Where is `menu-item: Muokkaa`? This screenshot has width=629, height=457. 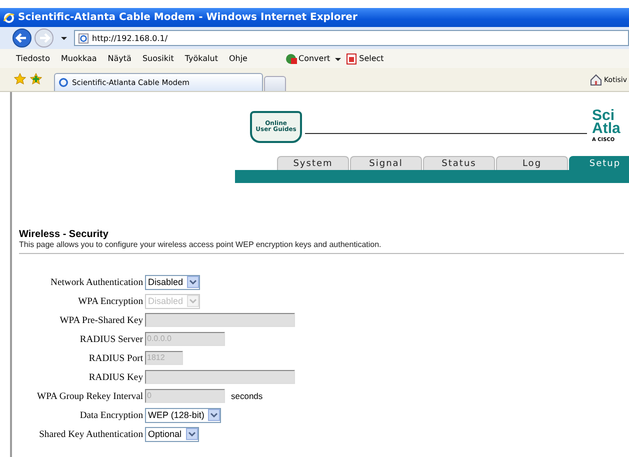 menu-item: Muokkaa is located at coordinates (78, 58).